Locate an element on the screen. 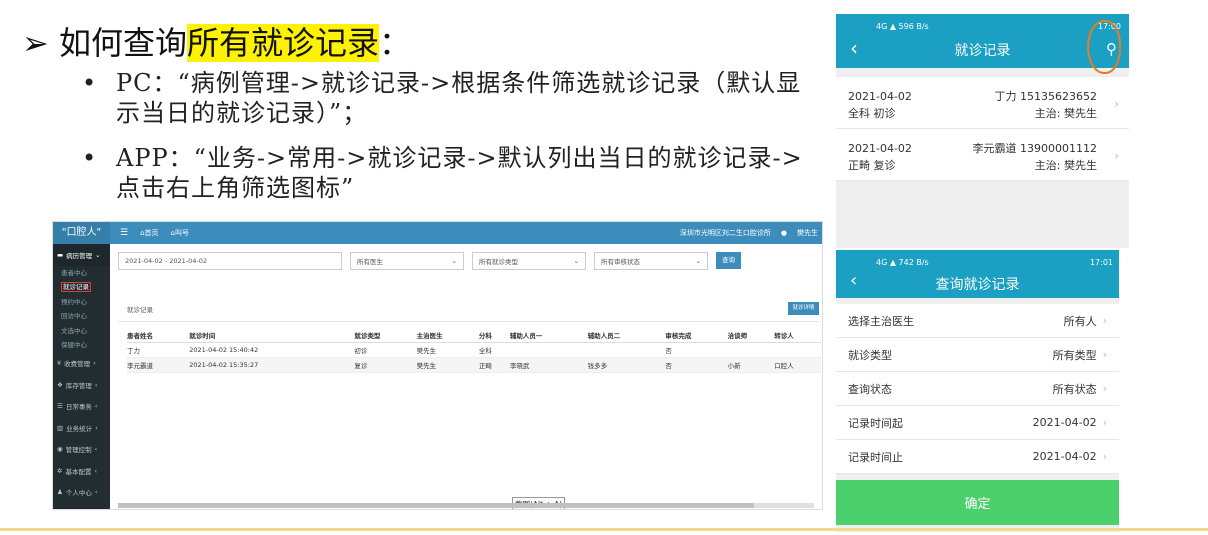  review-status-select: 所有审核状态 ⌄ is located at coordinates (651, 261).